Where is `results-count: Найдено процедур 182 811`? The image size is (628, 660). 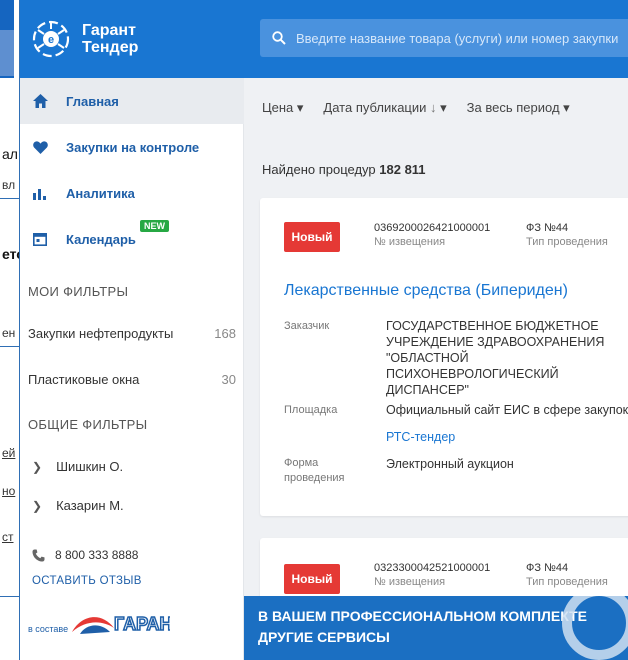
results-count: Найдено процедур 182 811 is located at coordinates (344, 169).